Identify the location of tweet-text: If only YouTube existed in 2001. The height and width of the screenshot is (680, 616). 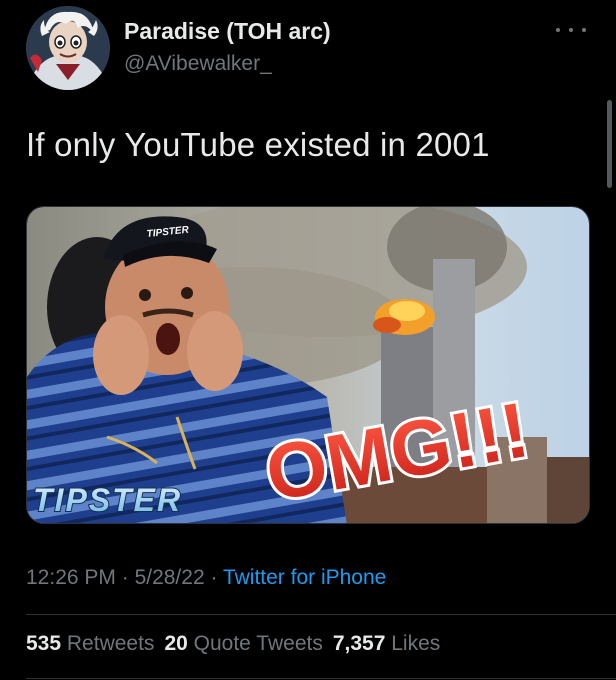
(258, 144).